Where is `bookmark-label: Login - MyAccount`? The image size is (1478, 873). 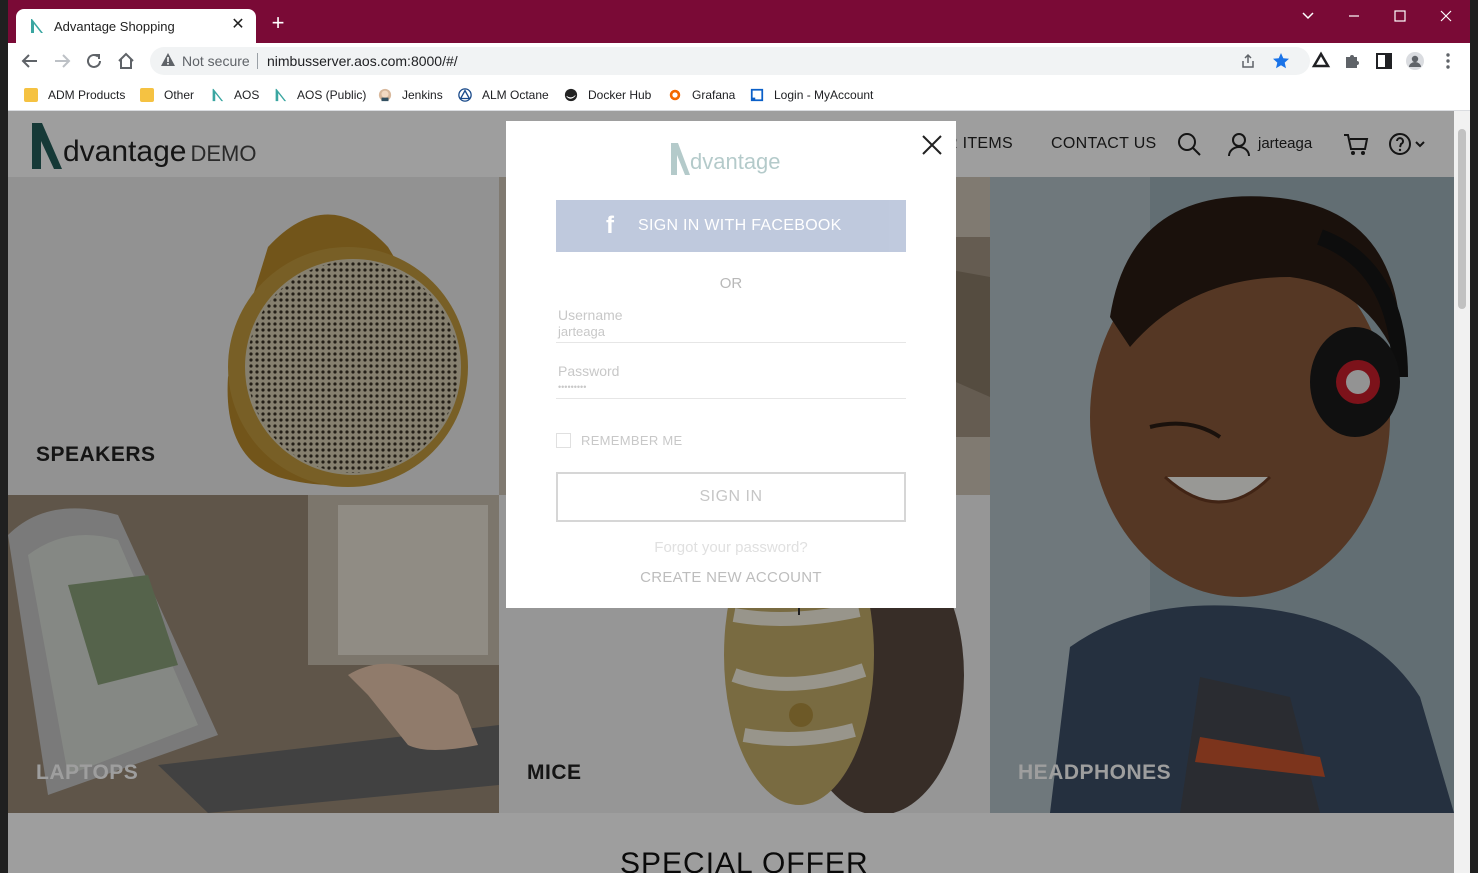
bookmark-label: Login - MyAccount is located at coordinates (824, 95).